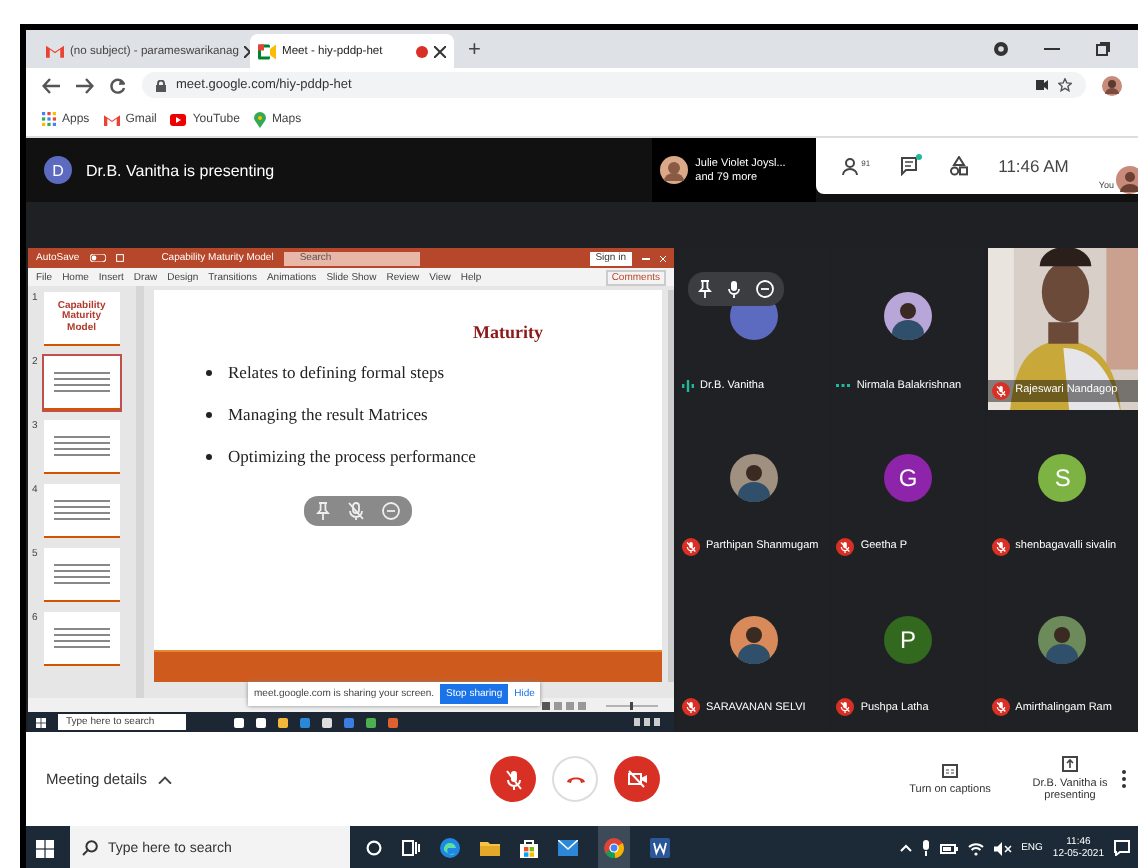 The height and width of the screenshot is (868, 1138). I want to click on reload-icon, so click(118, 85).